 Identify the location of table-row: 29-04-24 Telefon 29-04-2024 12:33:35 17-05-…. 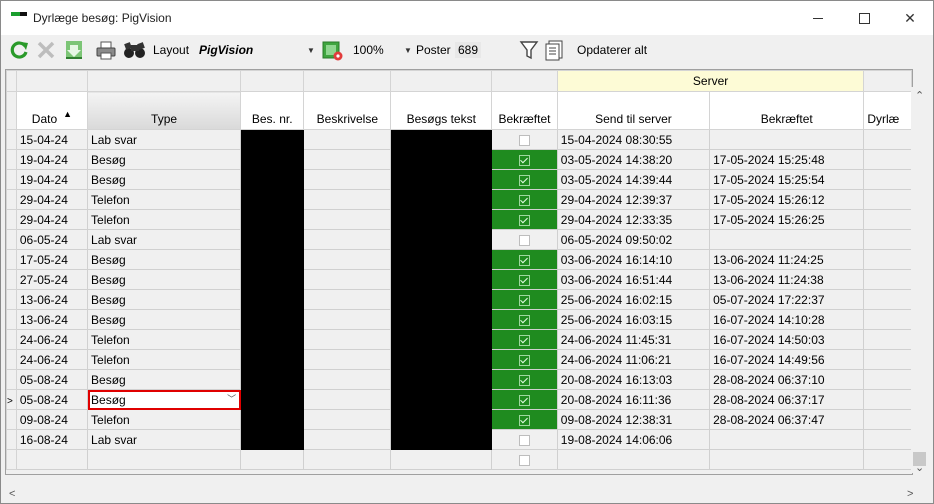
(459, 219).